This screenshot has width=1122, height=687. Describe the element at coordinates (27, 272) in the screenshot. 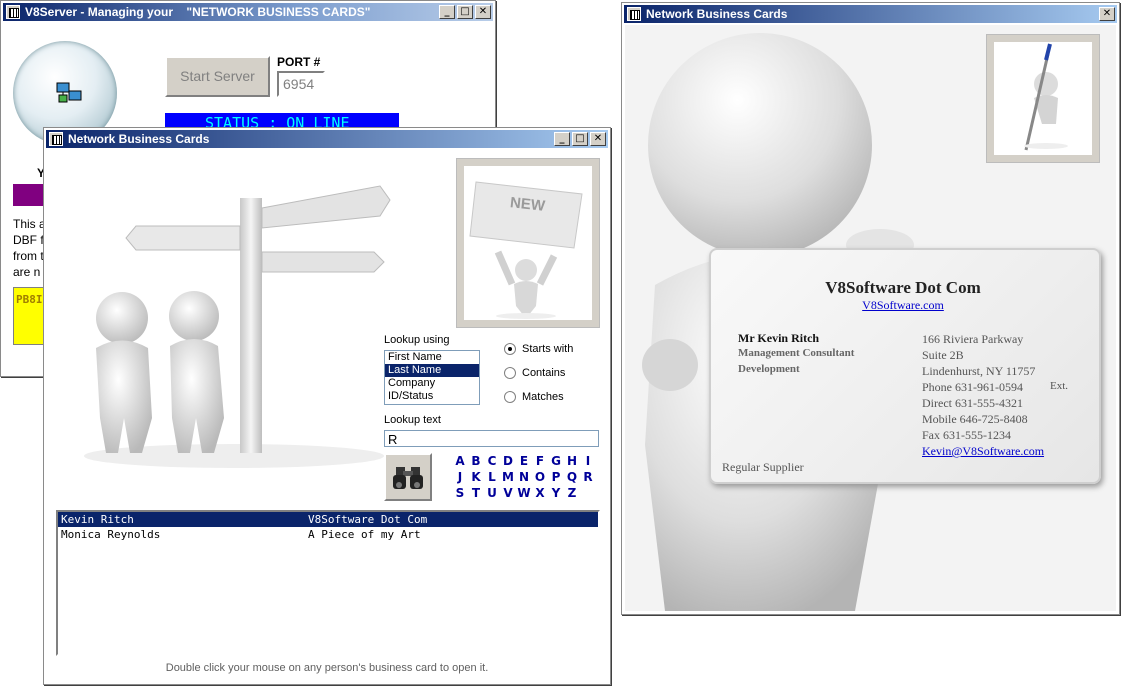

I see `description-line-4: are n` at that location.